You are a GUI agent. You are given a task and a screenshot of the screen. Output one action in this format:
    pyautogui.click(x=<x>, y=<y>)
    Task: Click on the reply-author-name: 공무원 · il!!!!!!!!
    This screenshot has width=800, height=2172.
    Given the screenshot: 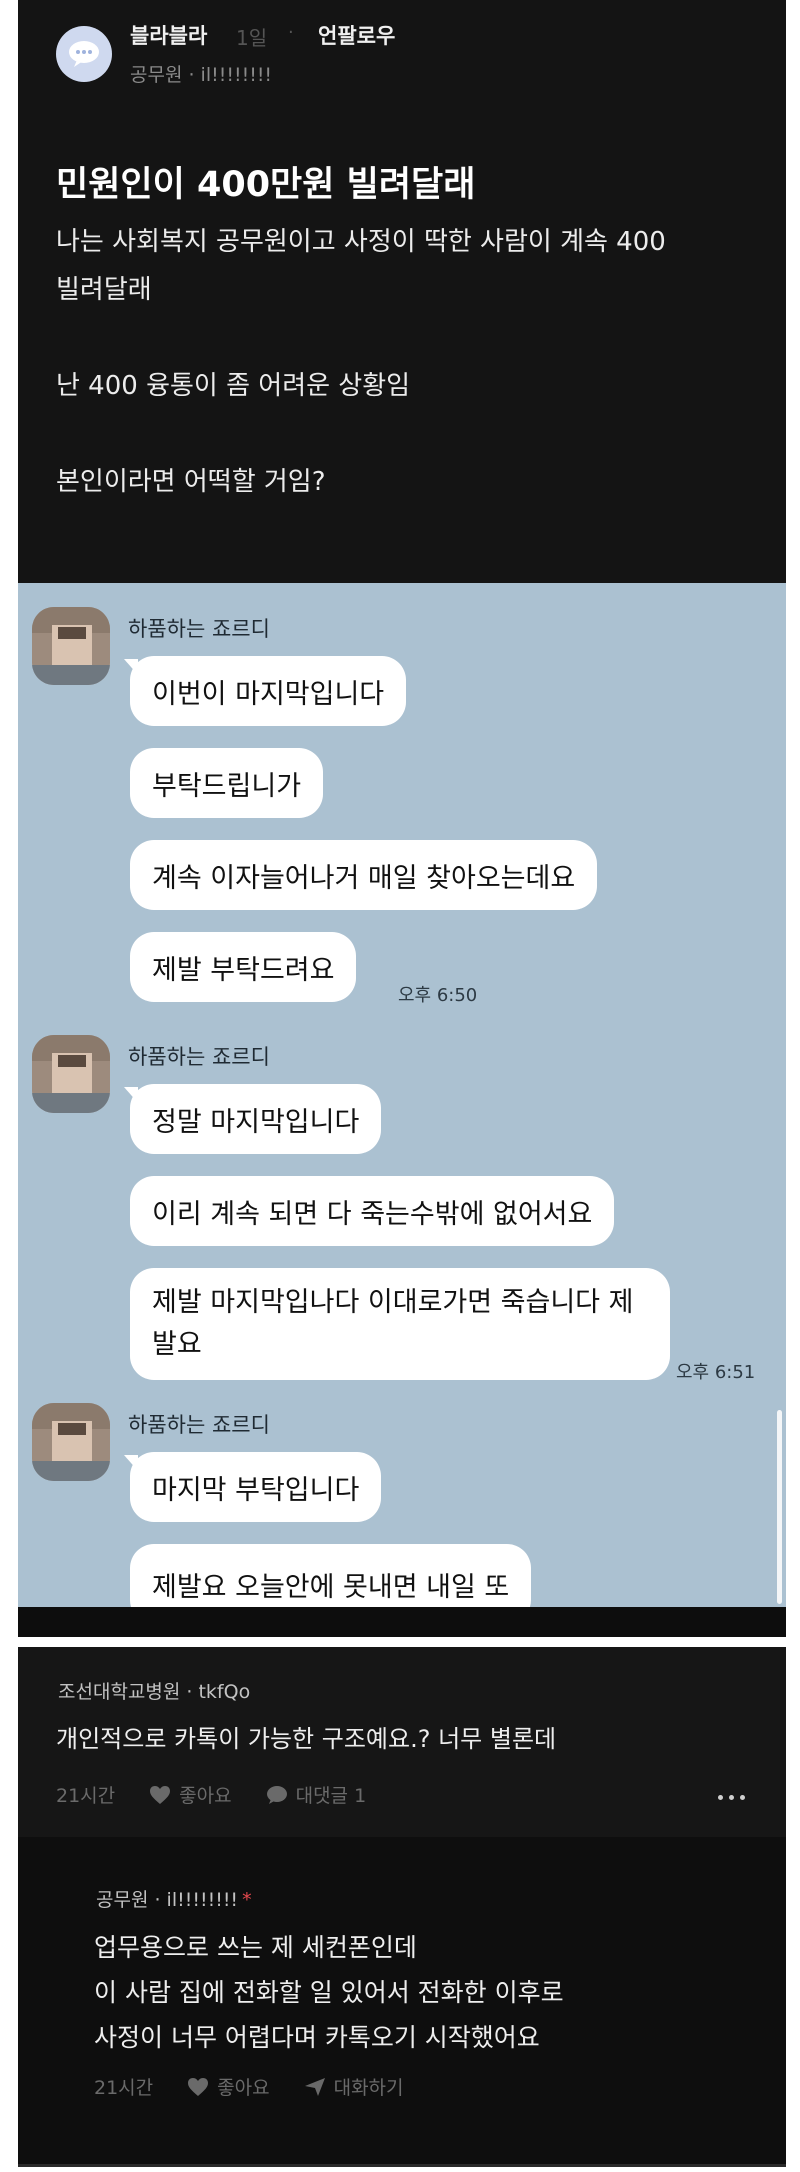 What is the action you would take?
    pyautogui.click(x=167, y=1900)
    